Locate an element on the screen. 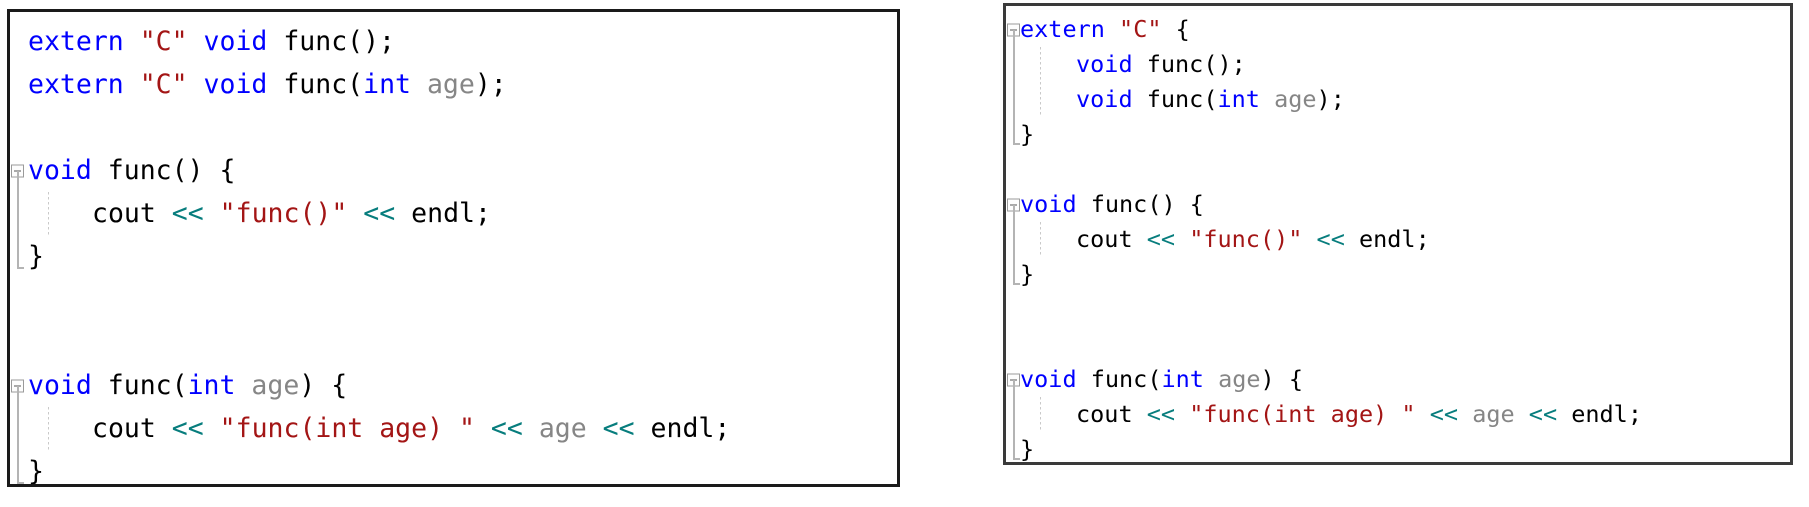  code-token-pl: ); is located at coordinates (1330, 99).